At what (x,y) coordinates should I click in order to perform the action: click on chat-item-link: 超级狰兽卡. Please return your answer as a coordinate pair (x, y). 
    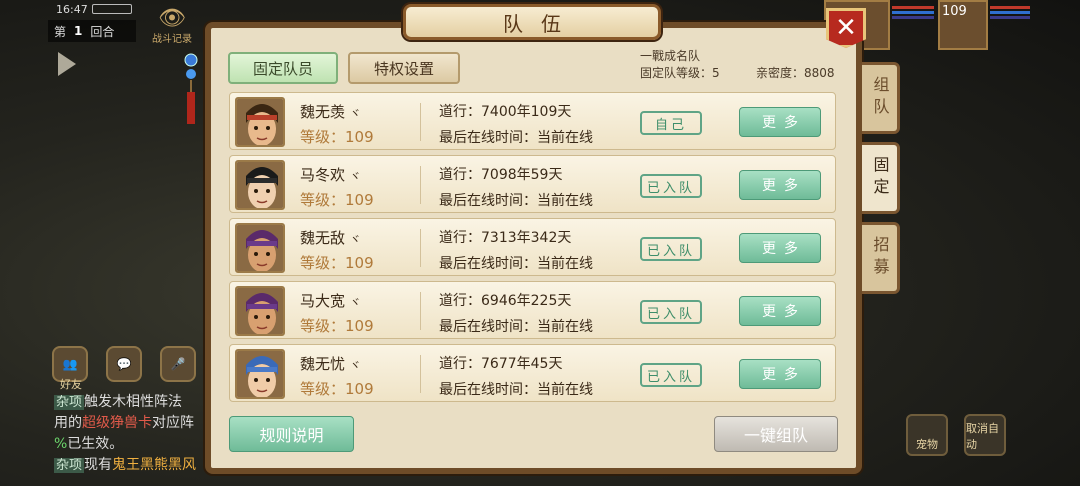
    Looking at the image, I should click on (117, 423).